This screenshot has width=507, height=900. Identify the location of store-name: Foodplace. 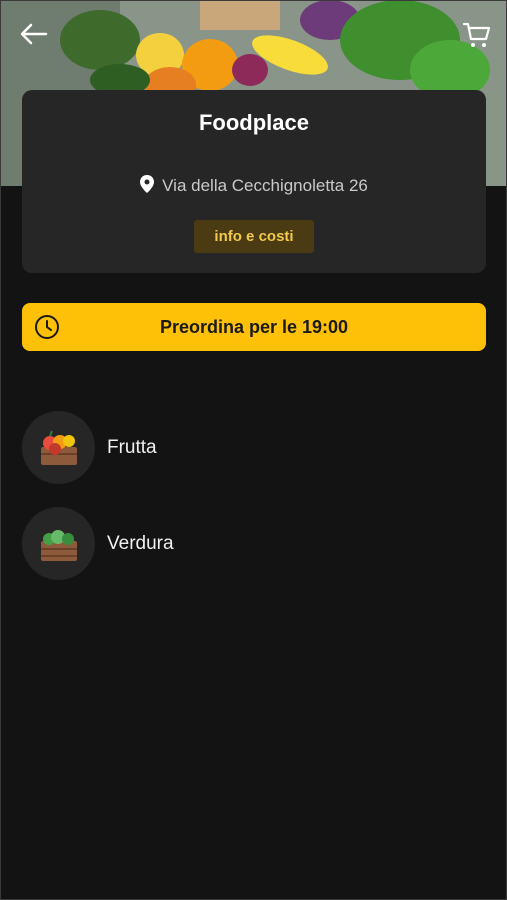
(253, 122).